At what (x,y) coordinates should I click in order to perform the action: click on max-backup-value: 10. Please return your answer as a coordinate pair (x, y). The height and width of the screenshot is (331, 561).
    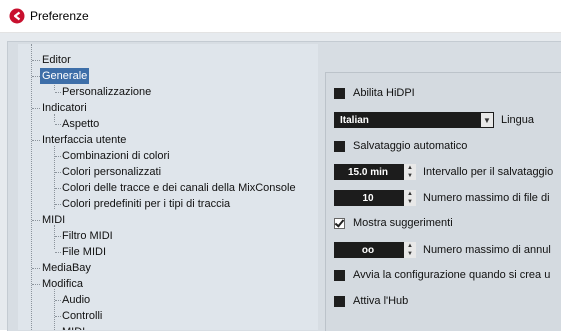
    Looking at the image, I should click on (368, 198).